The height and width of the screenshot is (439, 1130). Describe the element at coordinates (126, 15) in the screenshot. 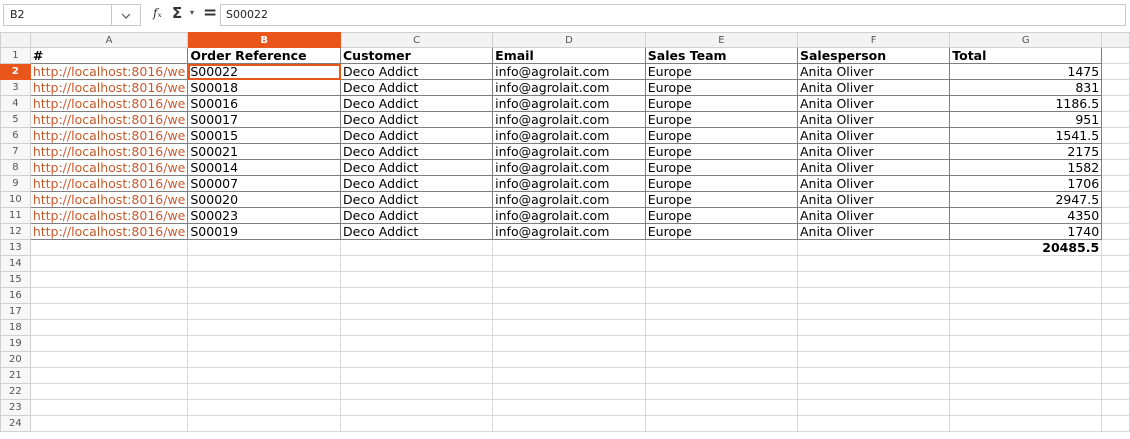

I see `name-box-dropdown` at that location.